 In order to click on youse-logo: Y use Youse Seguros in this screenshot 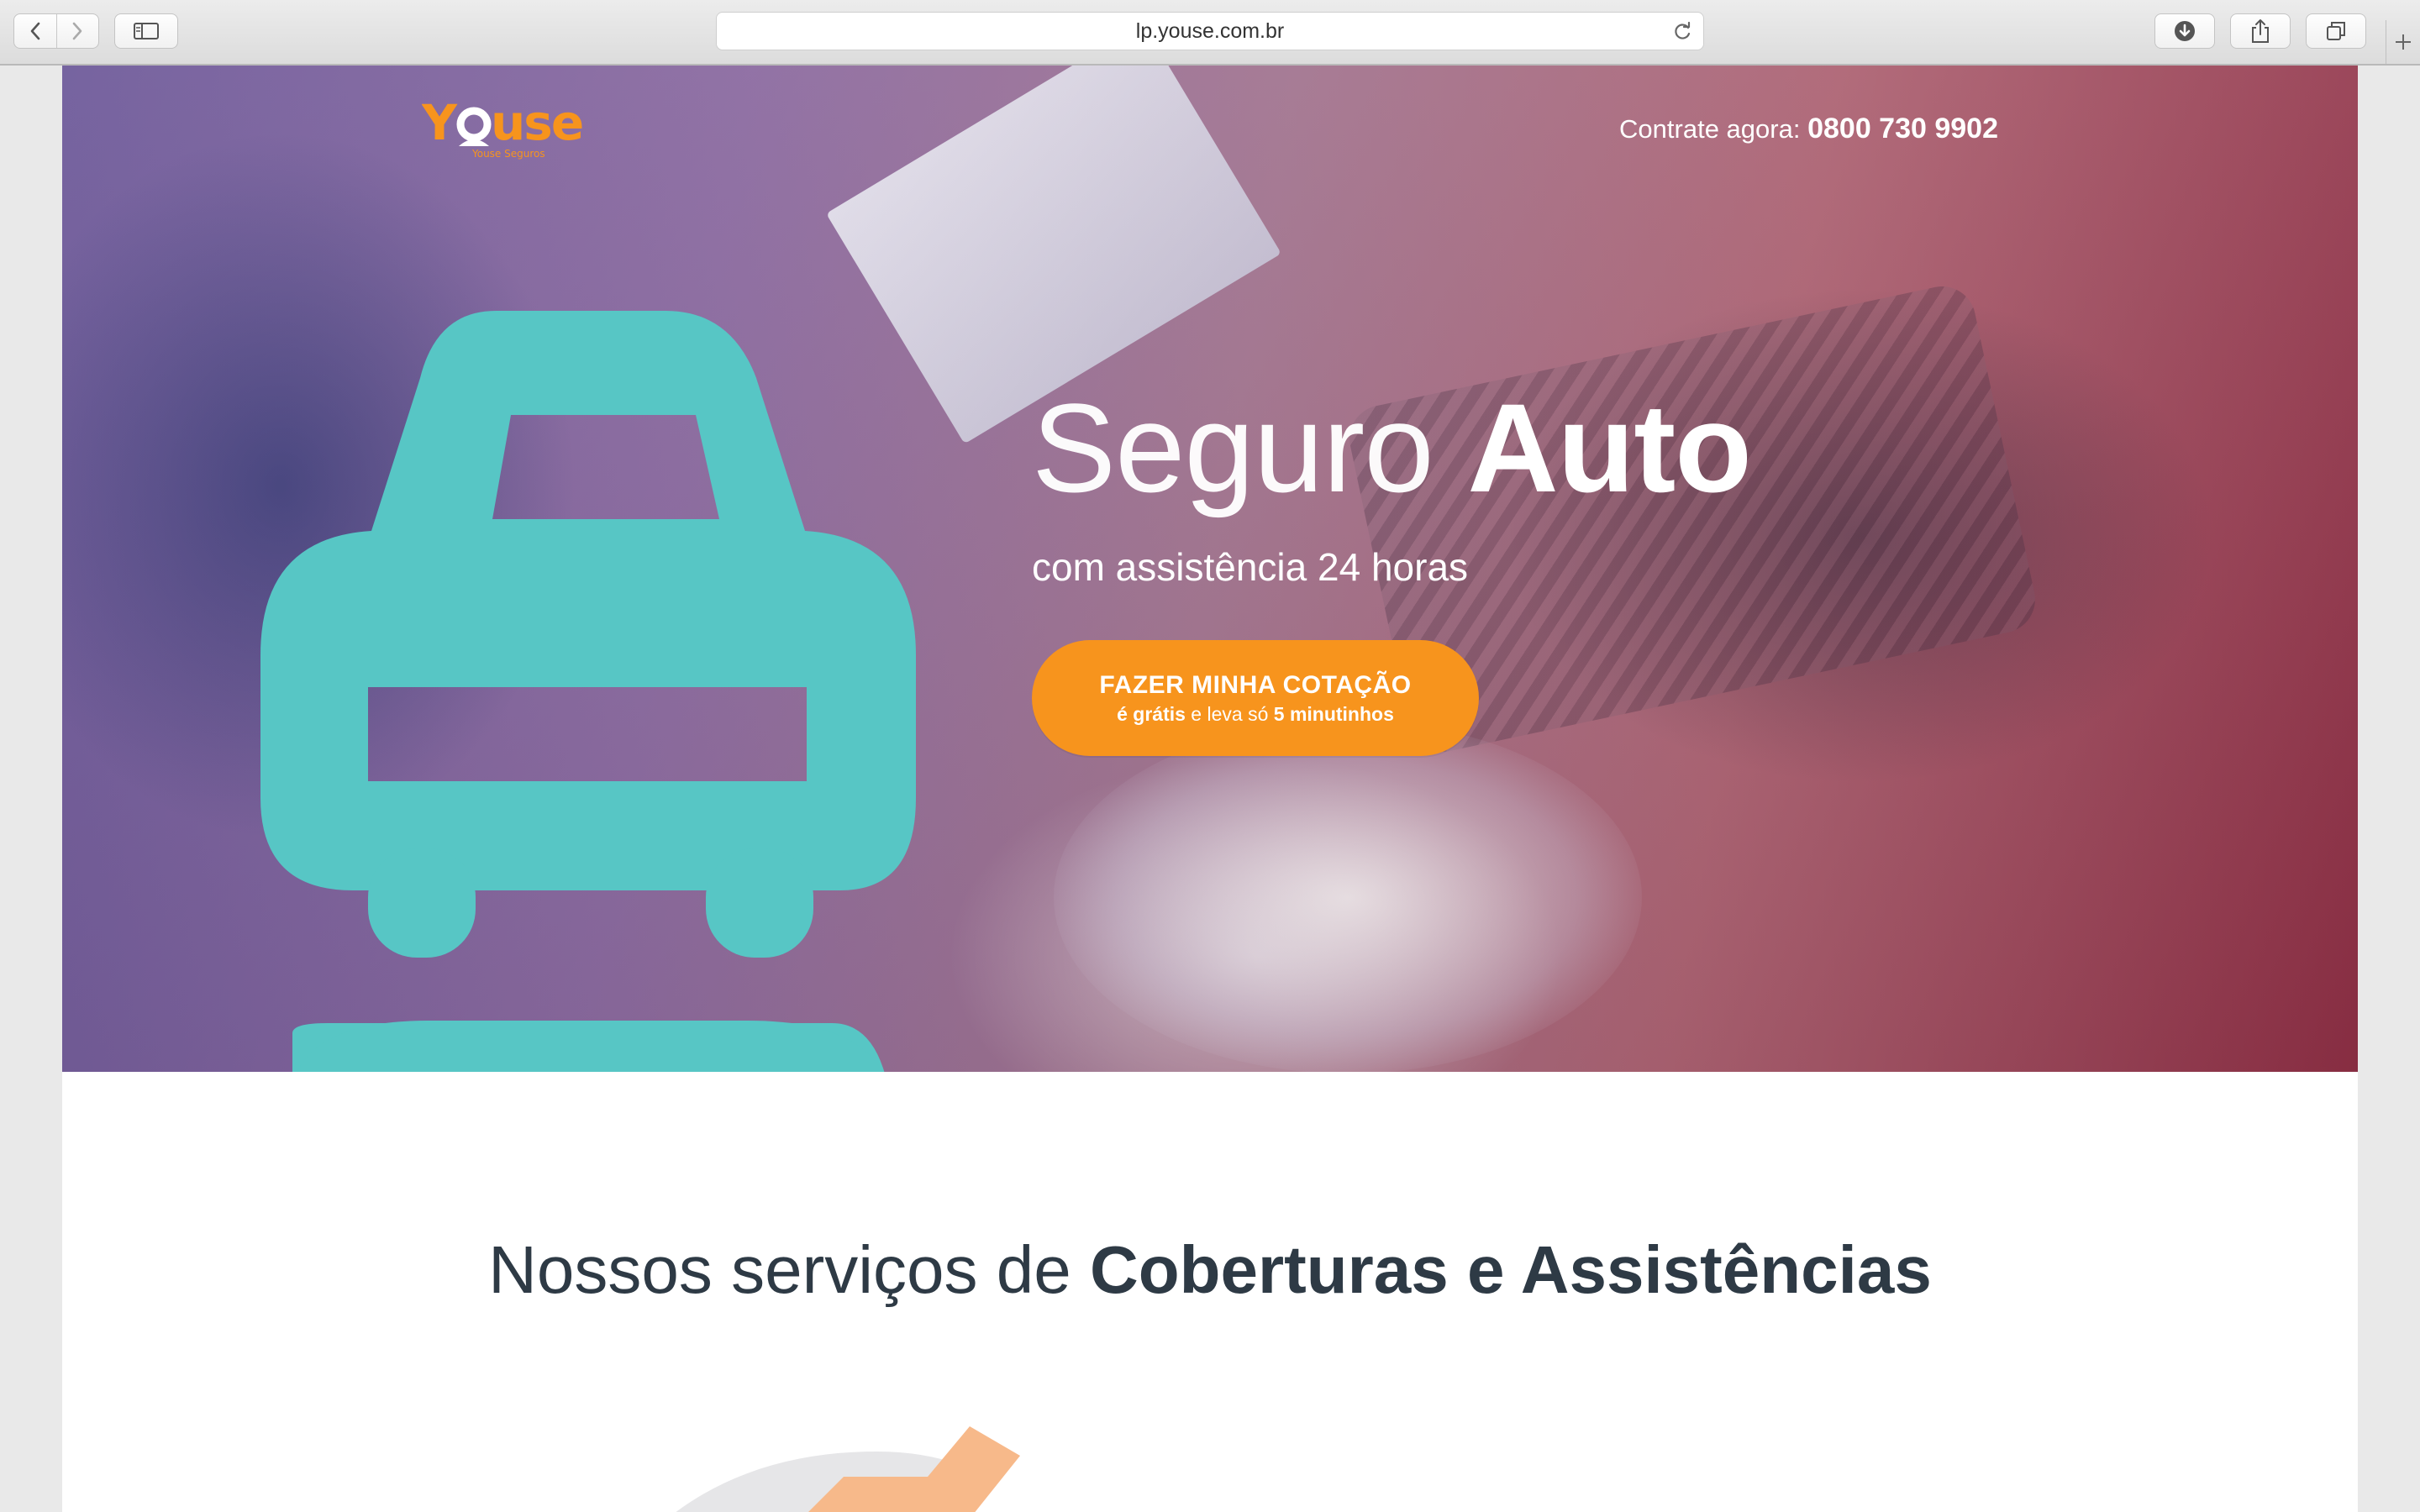, I will do `click(510, 127)`.